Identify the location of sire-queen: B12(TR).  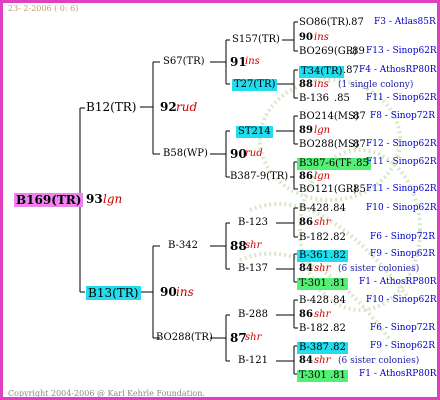
(111, 107).